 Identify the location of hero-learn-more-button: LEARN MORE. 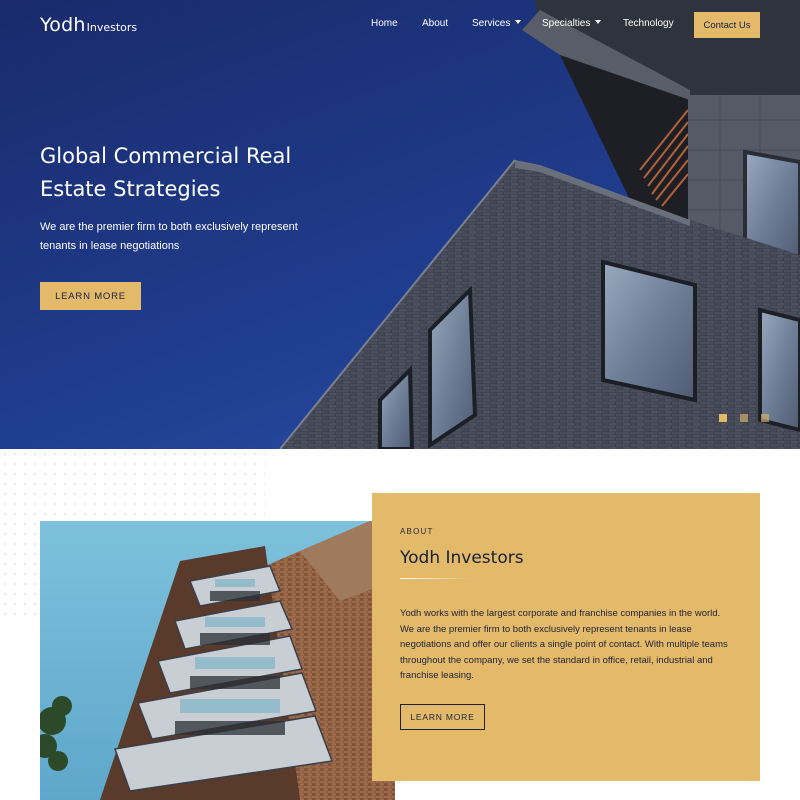
(90, 296).